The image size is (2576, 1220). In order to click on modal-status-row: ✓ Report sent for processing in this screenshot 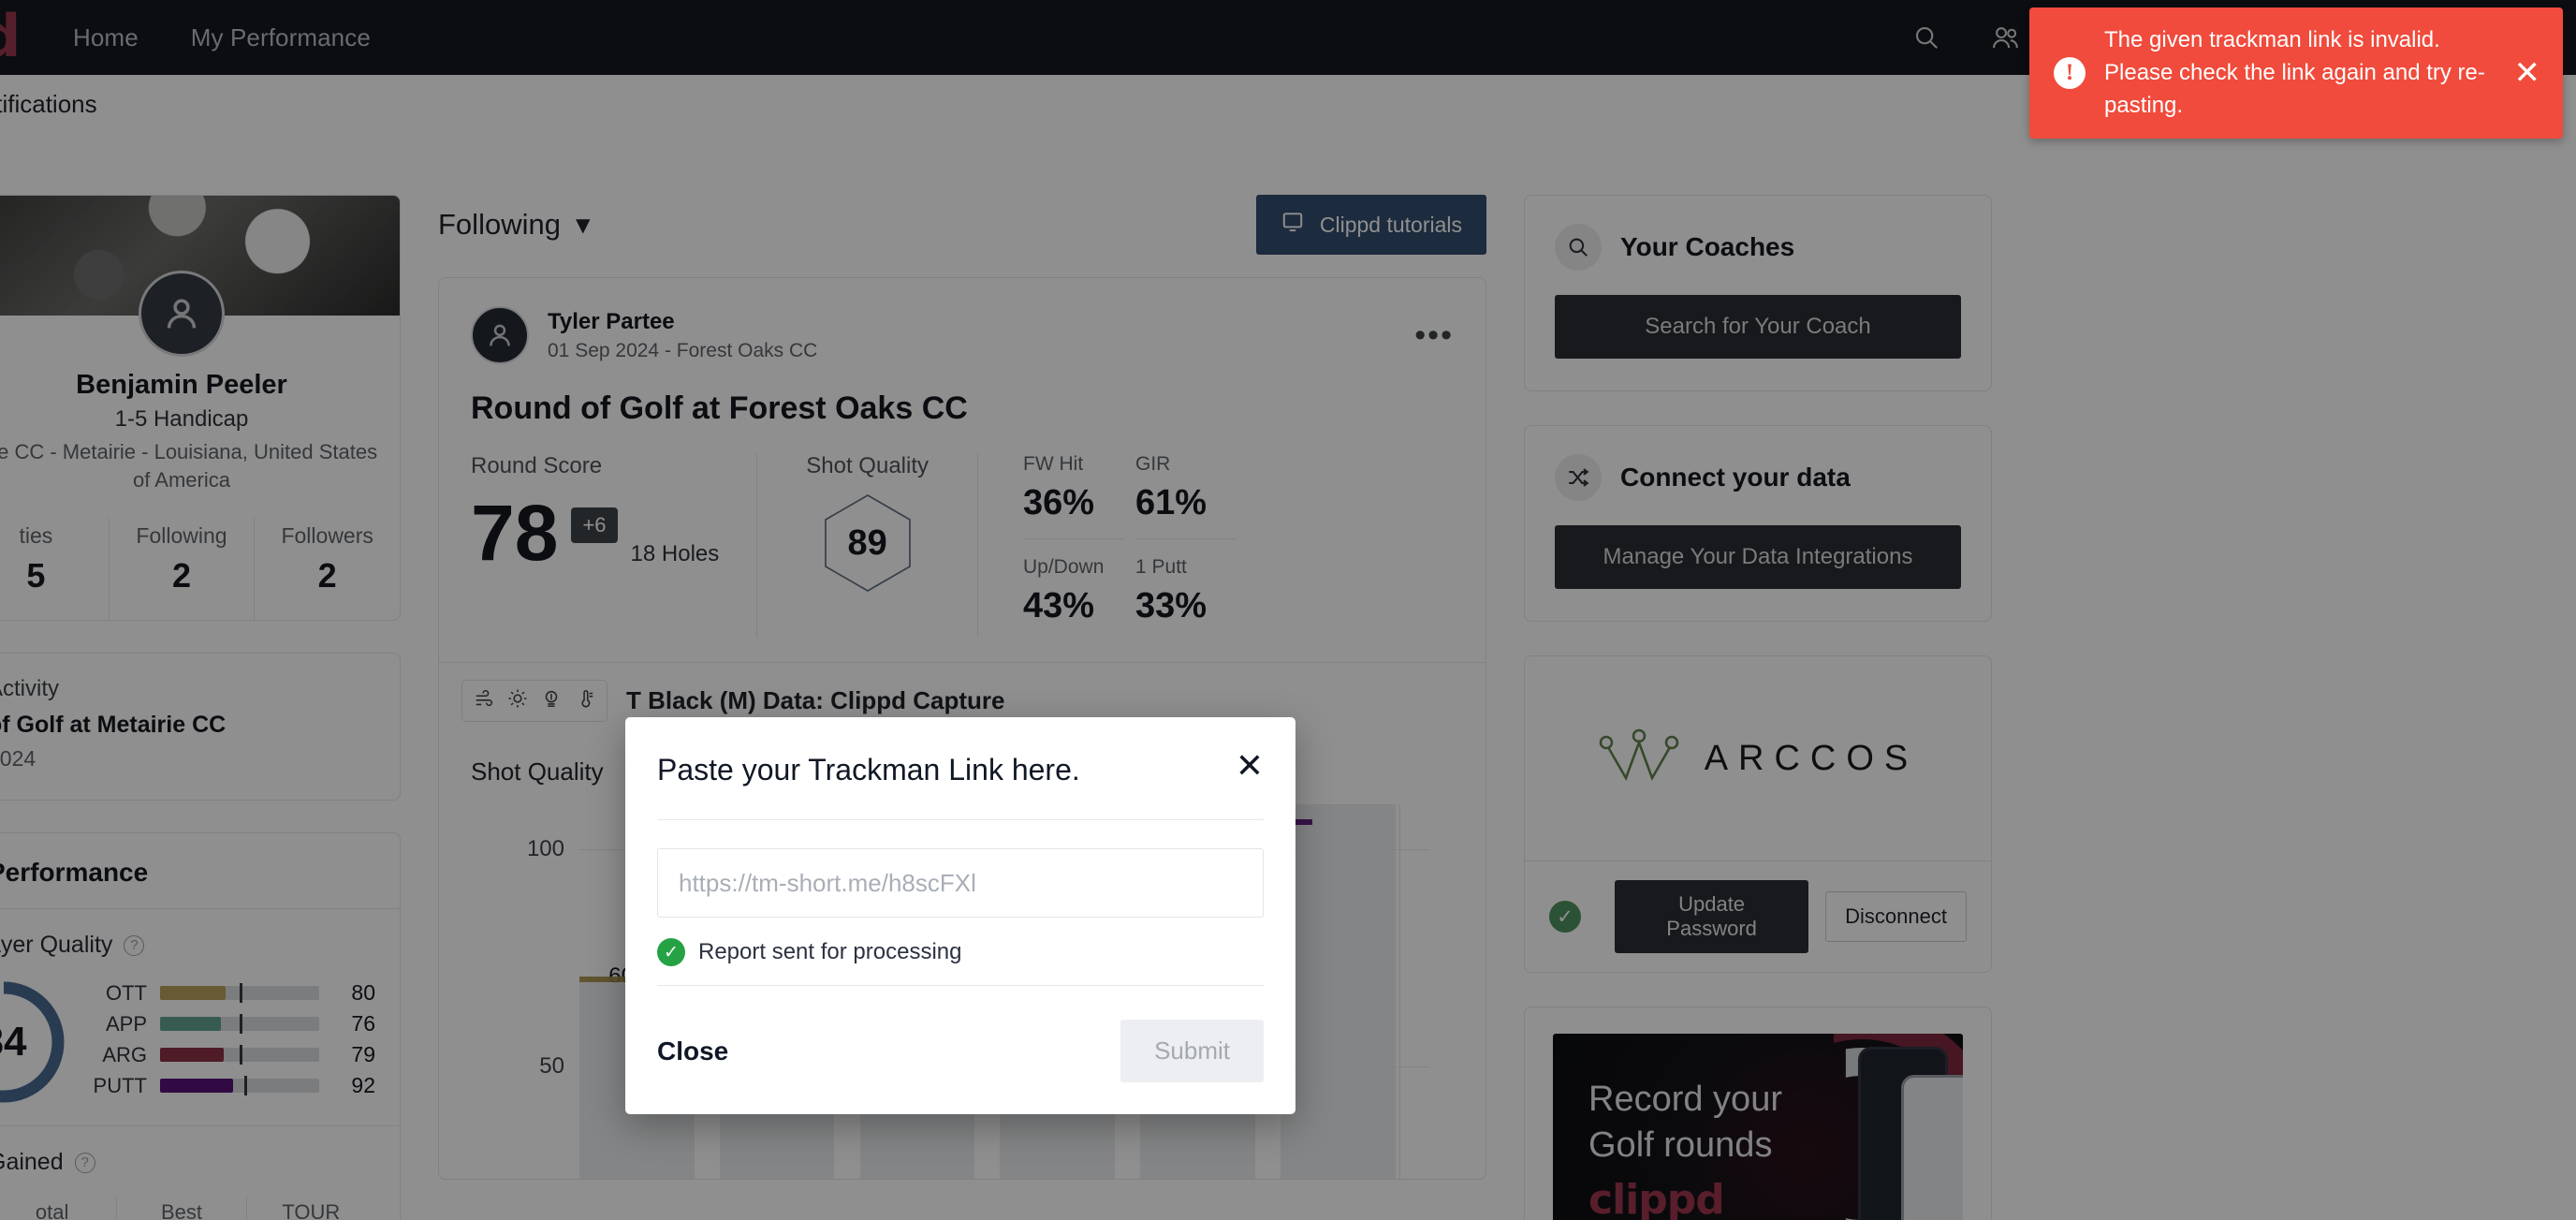, I will do `click(961, 952)`.